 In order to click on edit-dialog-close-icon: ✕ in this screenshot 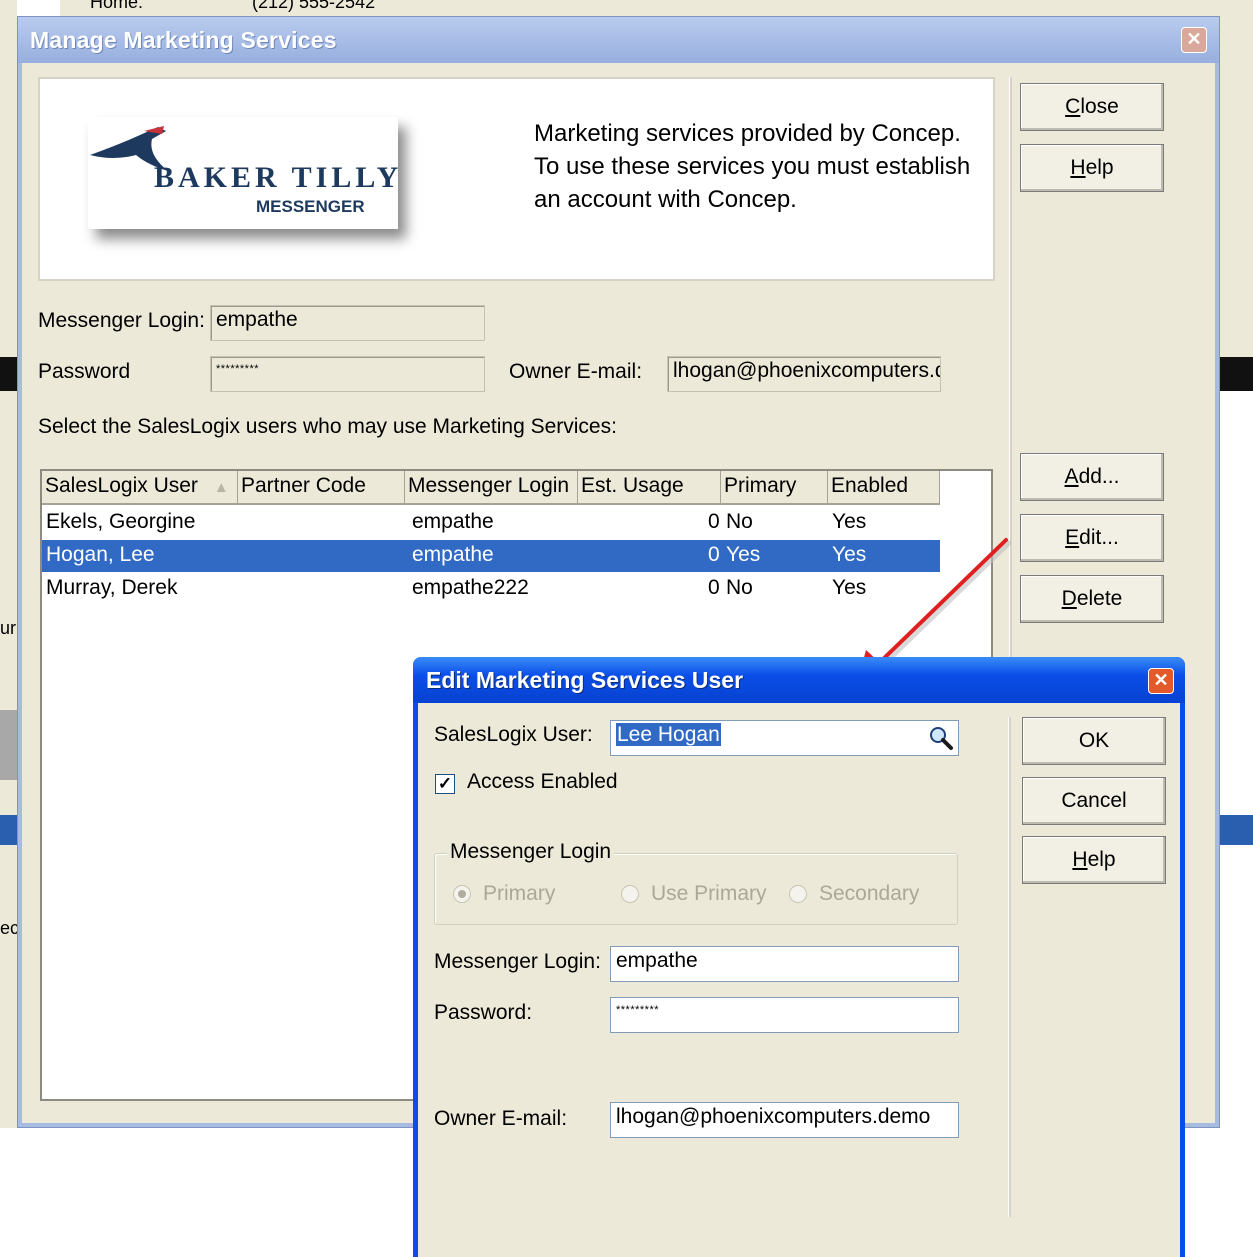, I will do `click(1161, 681)`.